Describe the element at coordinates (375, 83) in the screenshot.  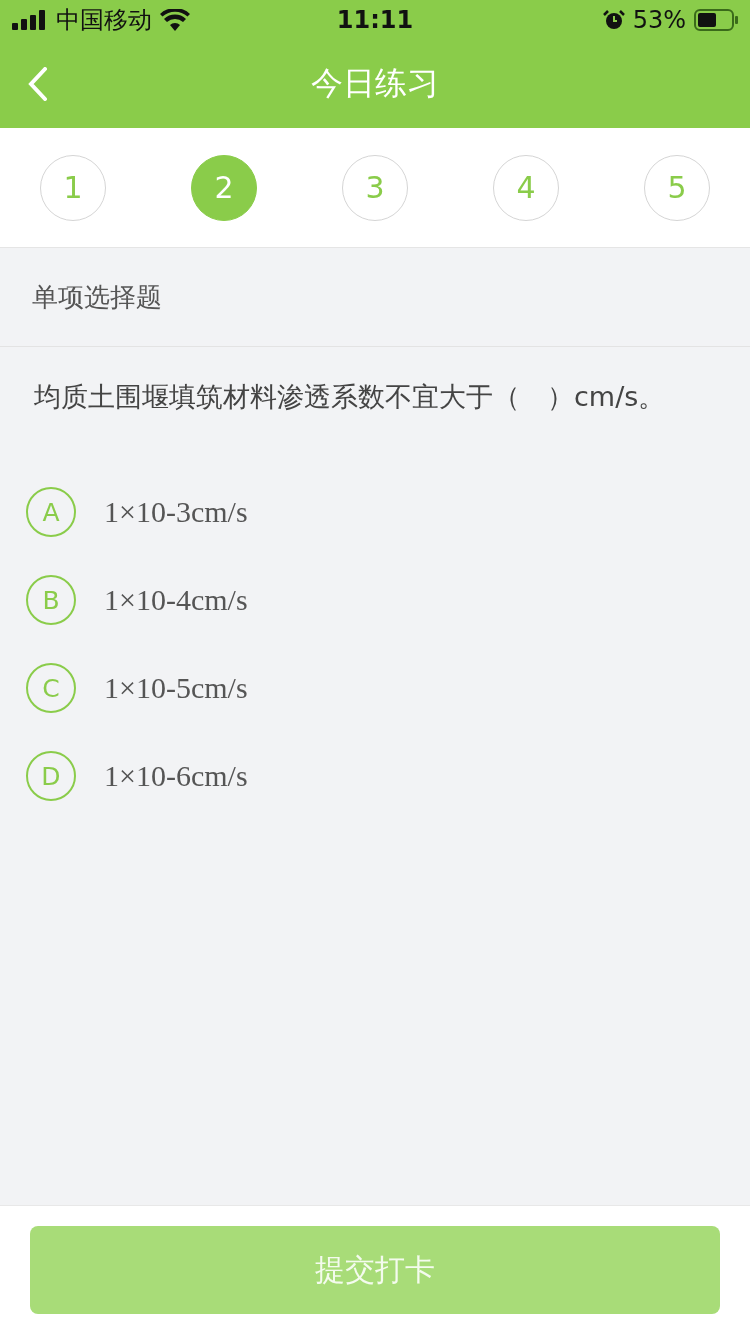
I see `page-title: 今日练习` at that location.